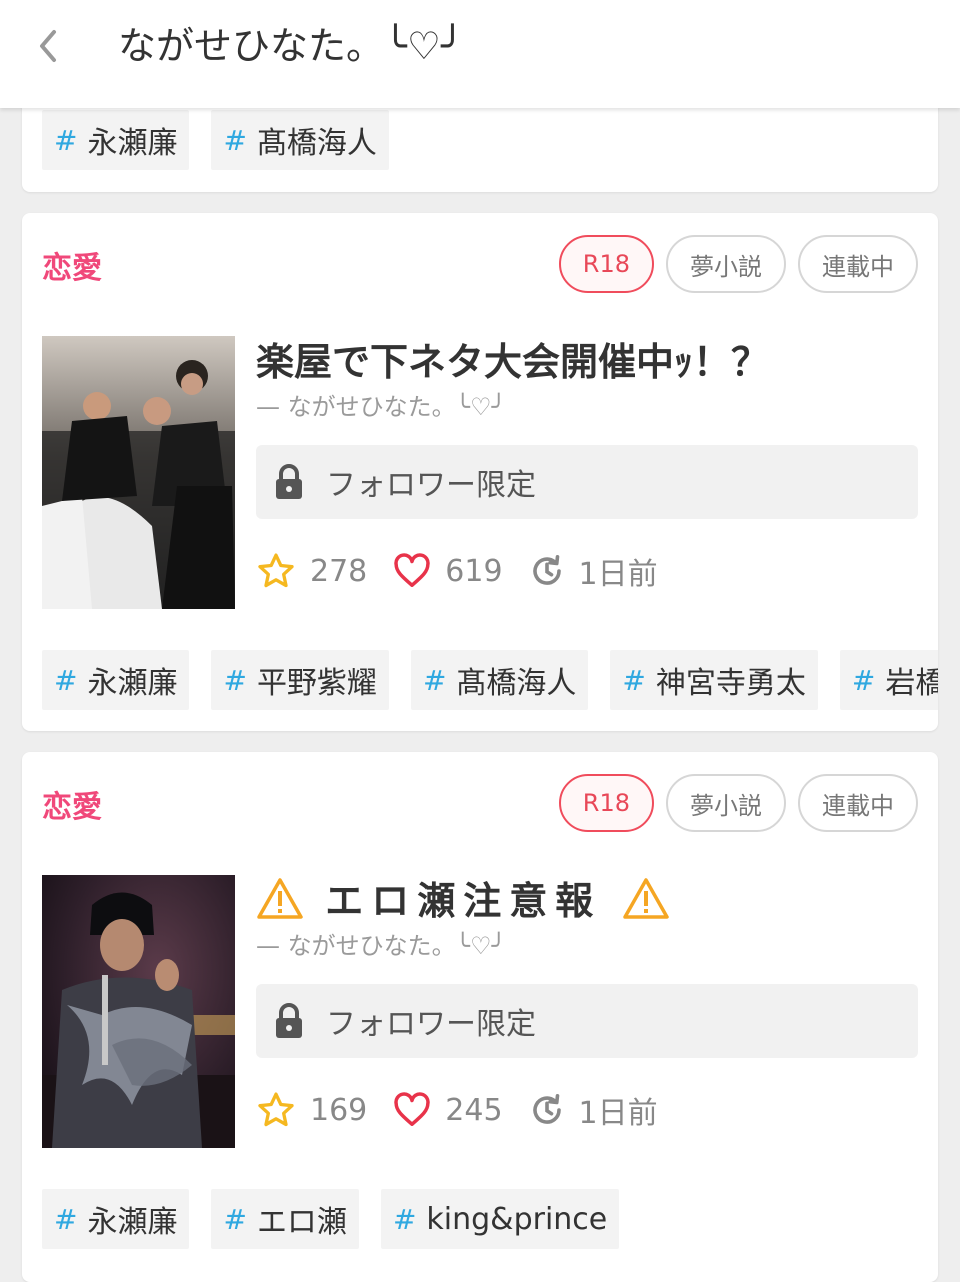 This screenshot has width=960, height=1282. I want to click on work-stats: 169 245 1日前, so click(587, 1110).